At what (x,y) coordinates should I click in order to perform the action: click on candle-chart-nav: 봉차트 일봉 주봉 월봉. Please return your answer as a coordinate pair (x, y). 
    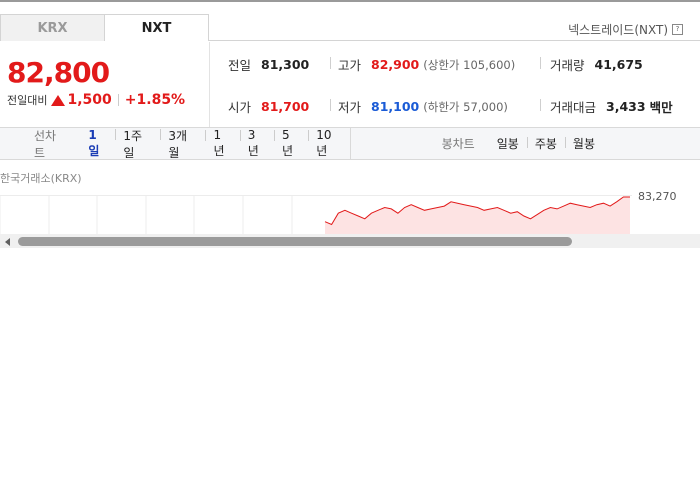
    Looking at the image, I should click on (525, 143).